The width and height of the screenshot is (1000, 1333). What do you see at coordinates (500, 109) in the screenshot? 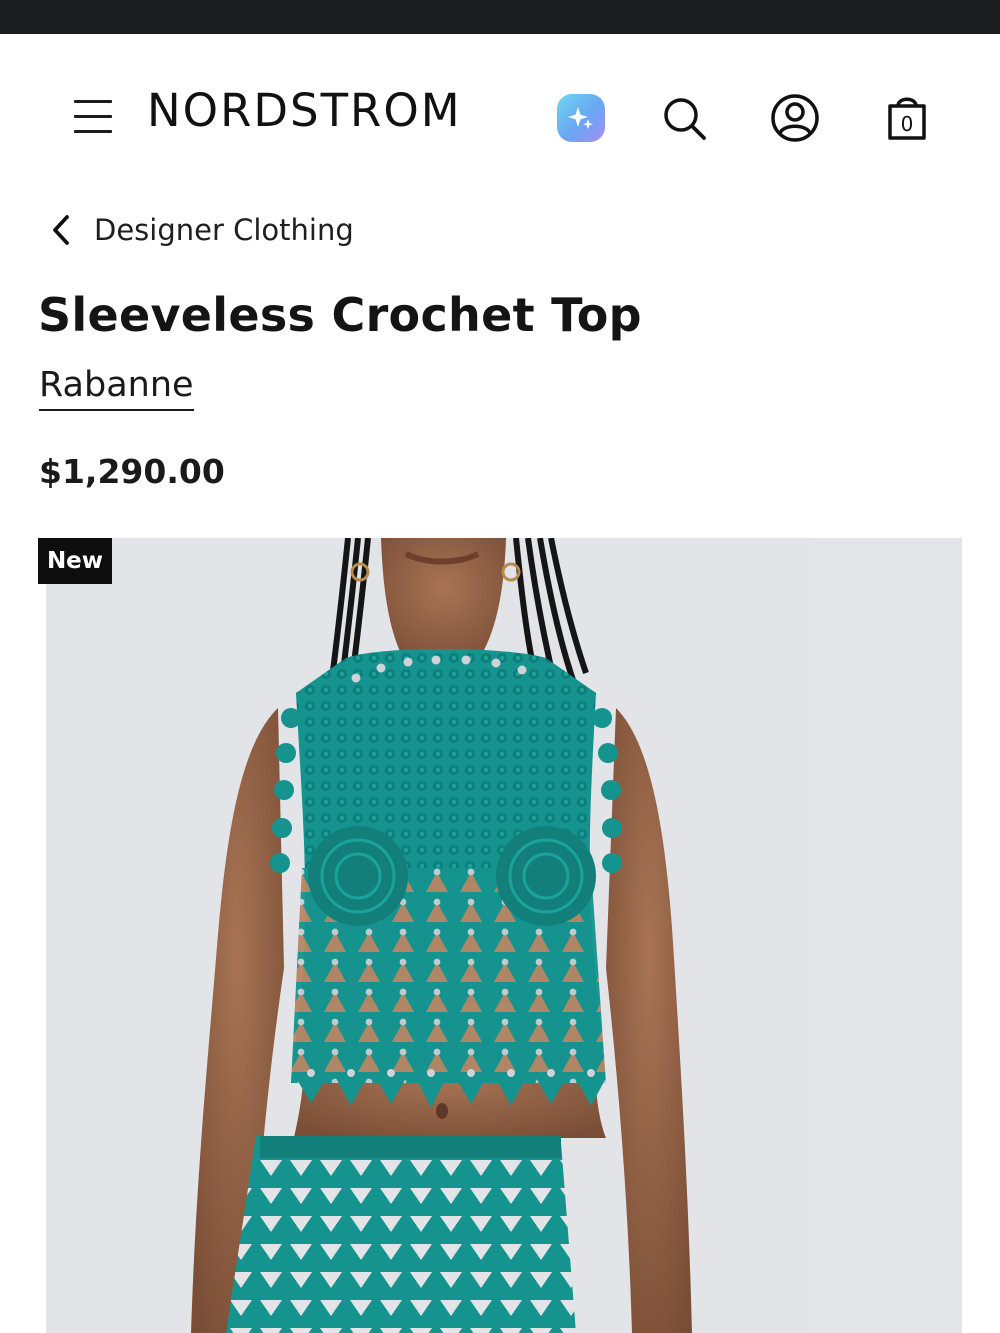
I see `site-header: NORDSTROM 0` at bounding box center [500, 109].